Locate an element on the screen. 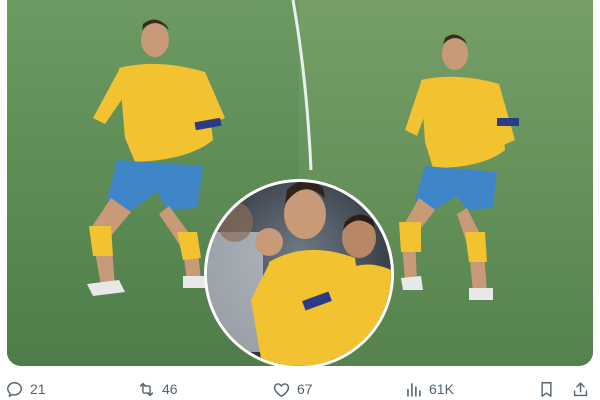 The image size is (600, 400). views-icon is located at coordinates (414, 389).